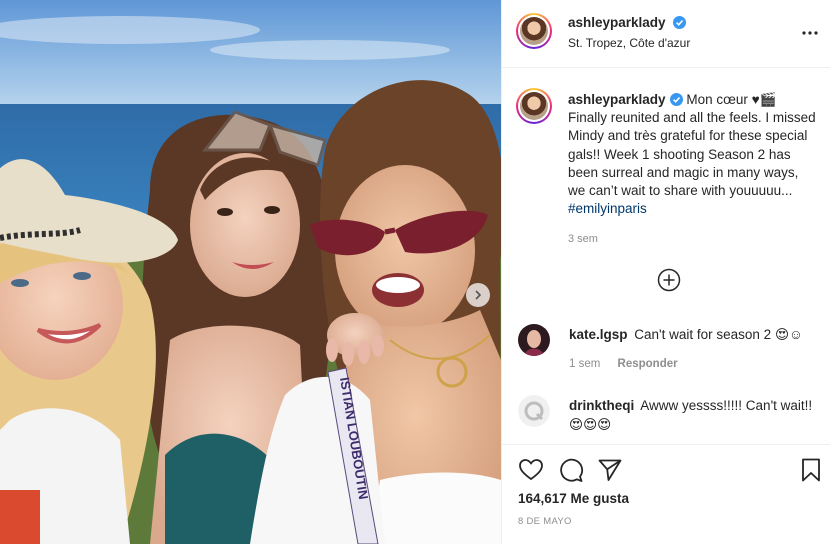 The image size is (830, 544). I want to click on post-actions: 164,617 Me gusta 8 DE MAYO, so click(666, 494).